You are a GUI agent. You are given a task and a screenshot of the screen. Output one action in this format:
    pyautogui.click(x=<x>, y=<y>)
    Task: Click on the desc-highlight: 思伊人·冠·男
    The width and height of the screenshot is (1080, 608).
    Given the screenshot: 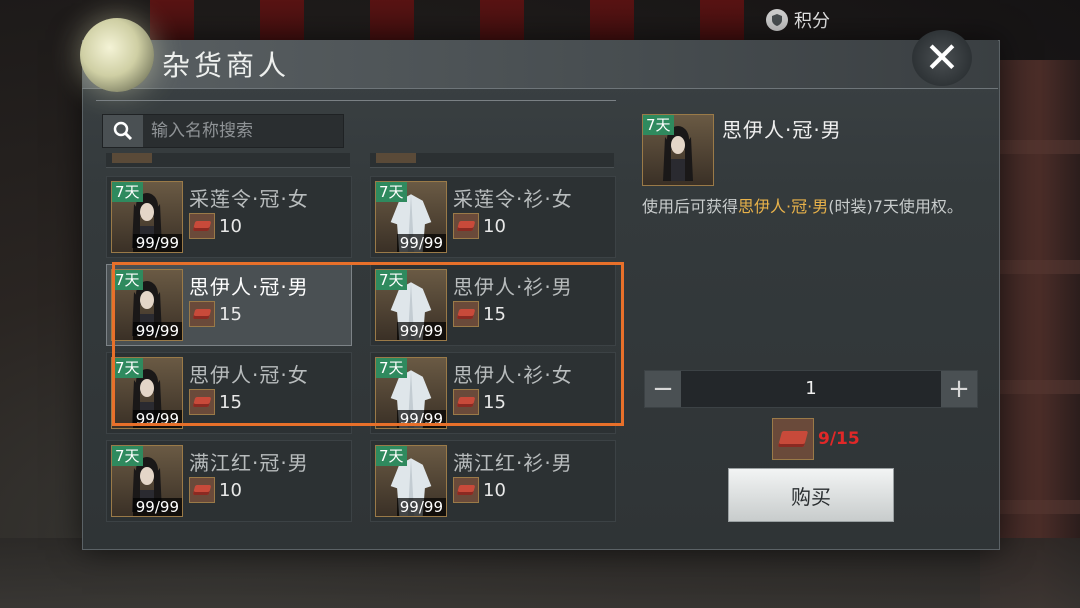 What is the action you would take?
    pyautogui.click(x=783, y=206)
    